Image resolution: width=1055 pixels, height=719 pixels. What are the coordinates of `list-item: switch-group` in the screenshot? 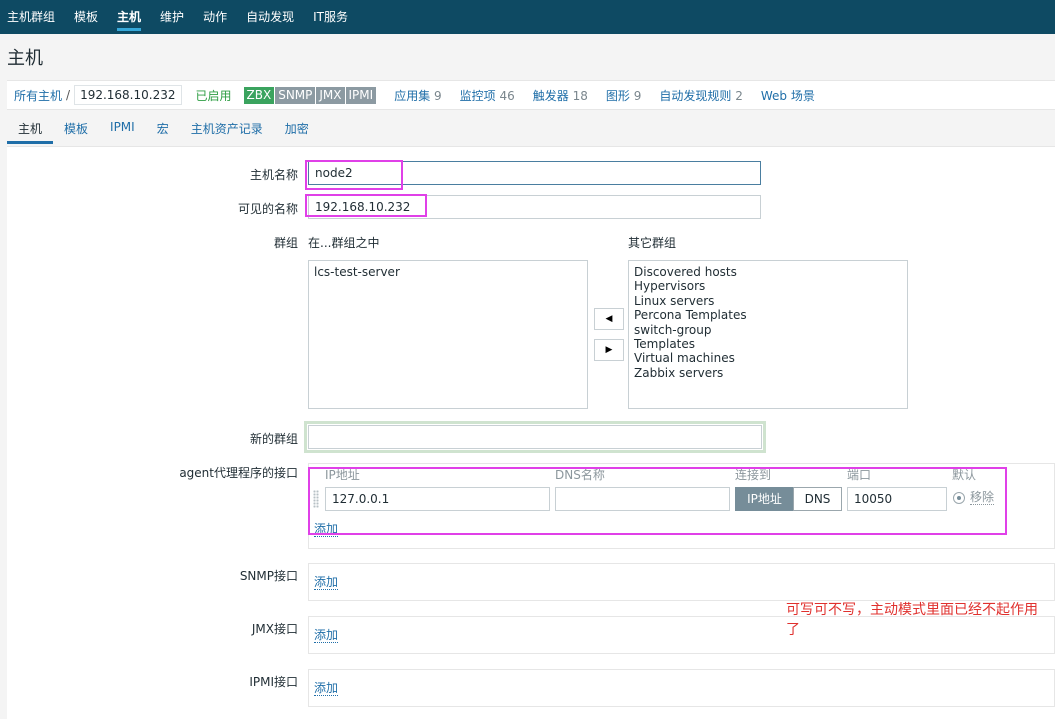 It's located at (768, 330).